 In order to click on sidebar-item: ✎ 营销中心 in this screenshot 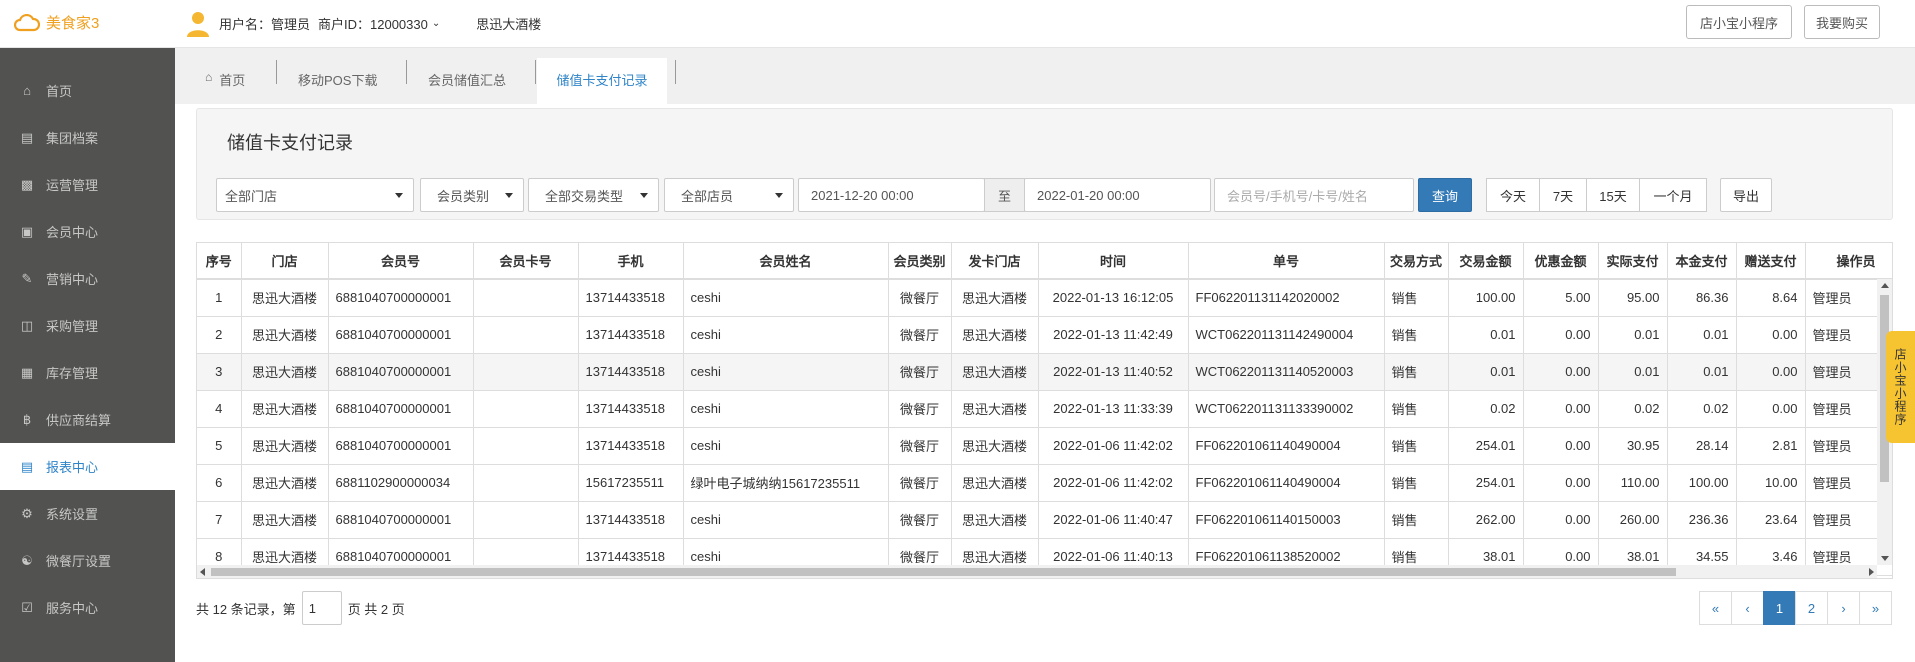, I will do `click(87, 278)`.